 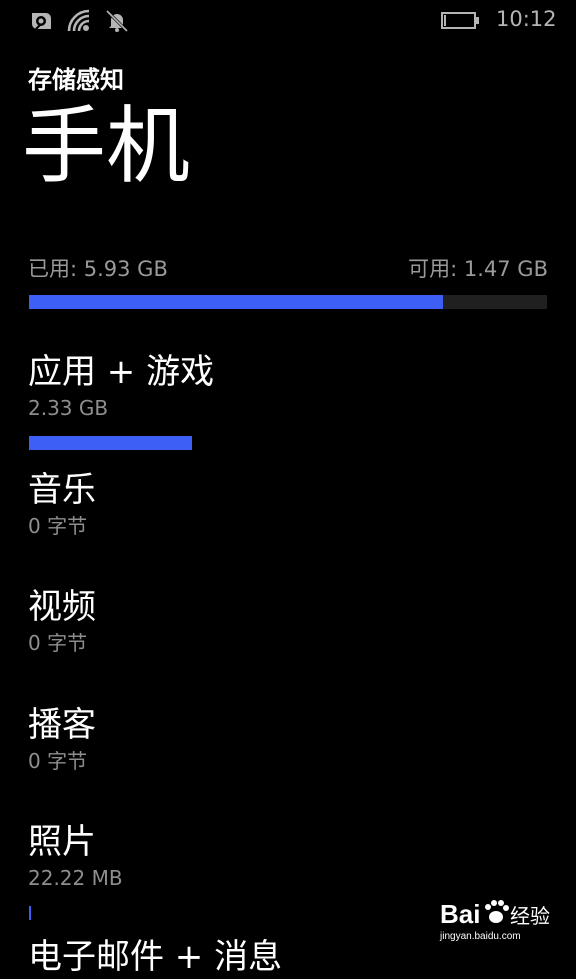 I want to click on data-sense-icon, so click(x=41, y=21).